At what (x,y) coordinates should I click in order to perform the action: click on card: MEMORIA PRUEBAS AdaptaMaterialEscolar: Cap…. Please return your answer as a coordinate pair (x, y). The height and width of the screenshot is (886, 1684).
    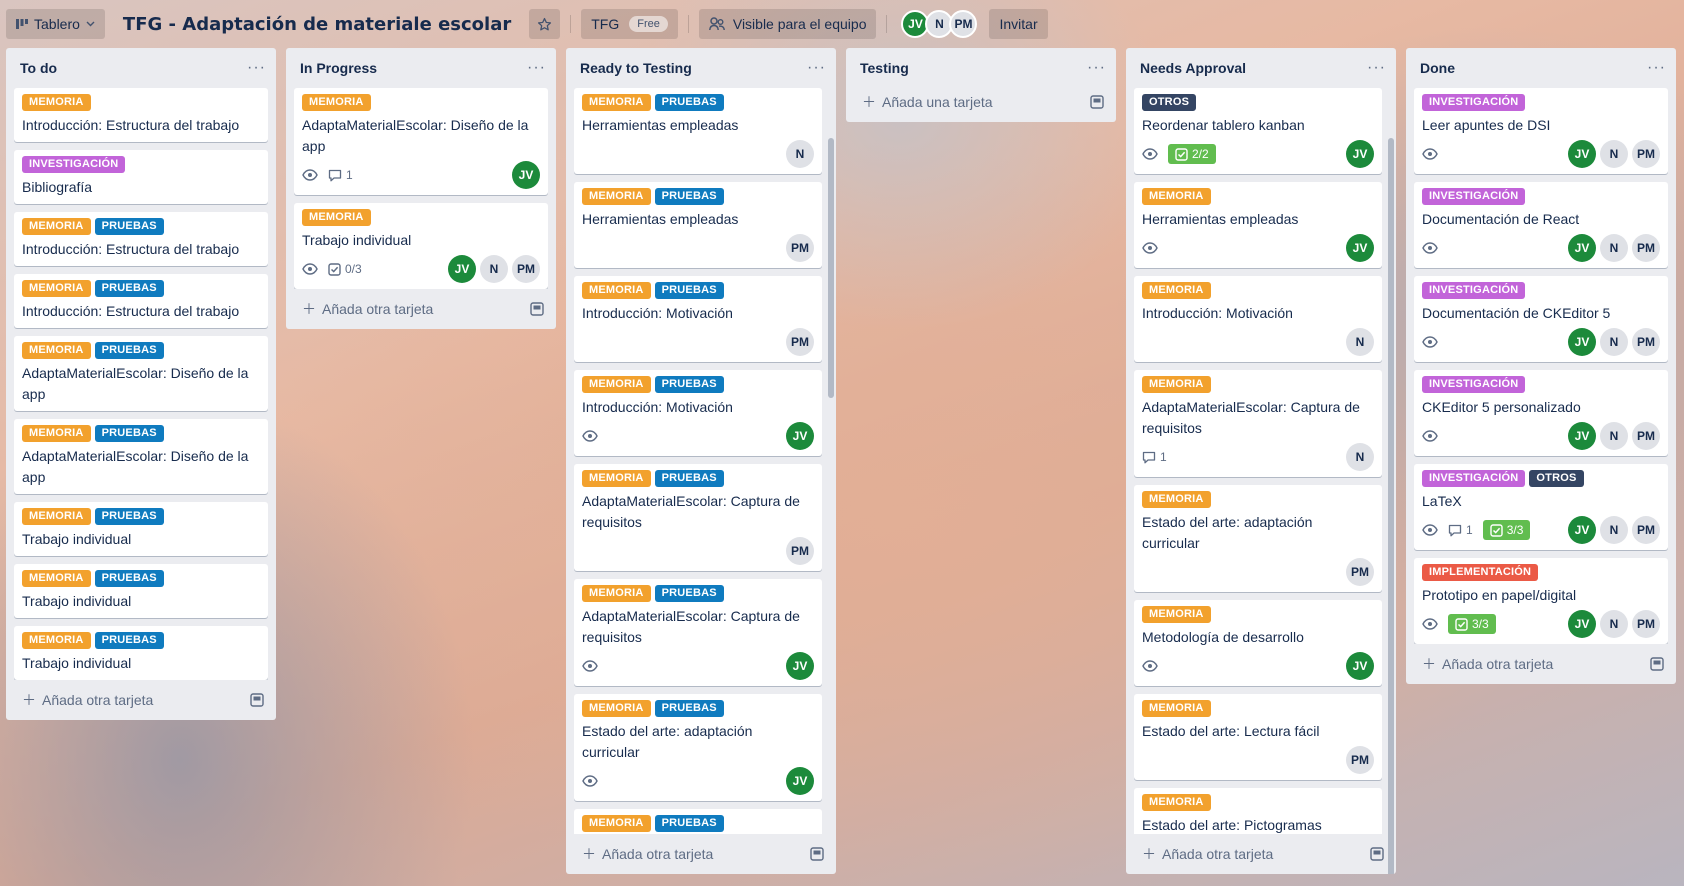
    Looking at the image, I should click on (698, 517).